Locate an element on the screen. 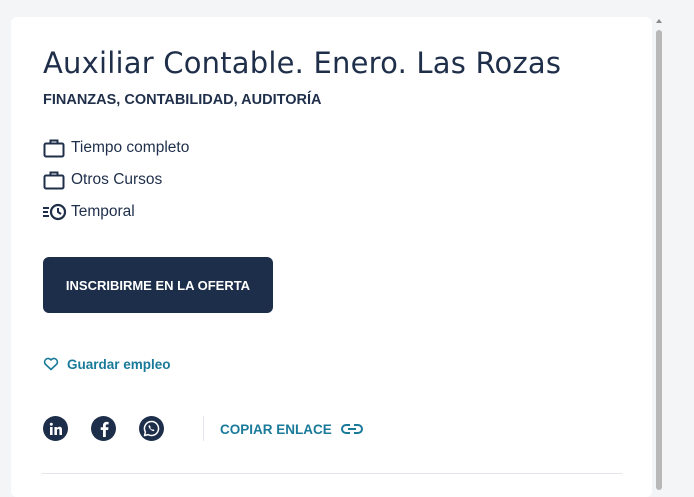 This screenshot has width=694, height=497. whatsapp-icon is located at coordinates (151, 428).